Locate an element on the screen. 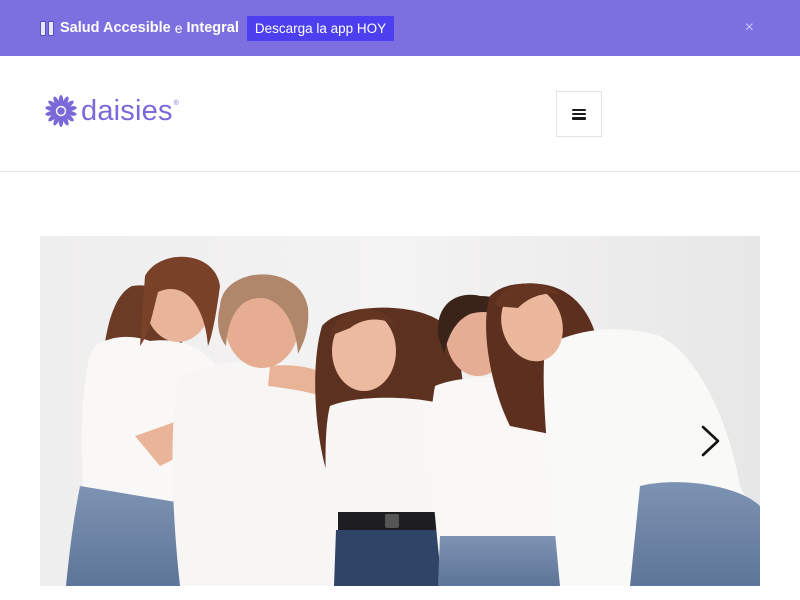 Image resolution: width=800 pixels, height=600 pixels. logo-text: daisies is located at coordinates (127, 111).